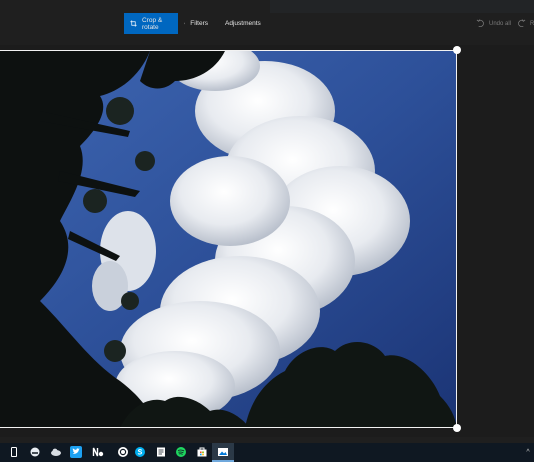  What do you see at coordinates (457, 428) in the screenshot?
I see `crop-handle-bottom-right` at bounding box center [457, 428].